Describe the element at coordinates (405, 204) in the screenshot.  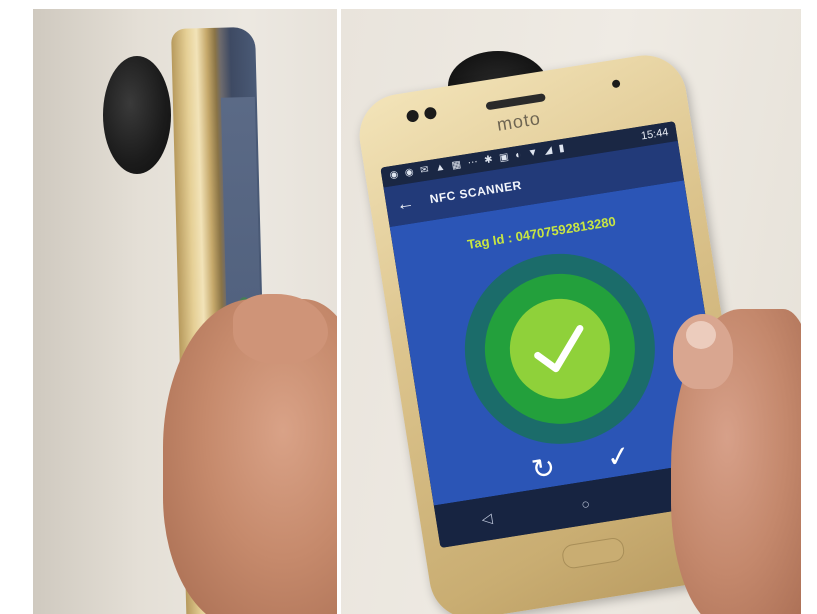
I see `back-arrow-icon: ←` at that location.